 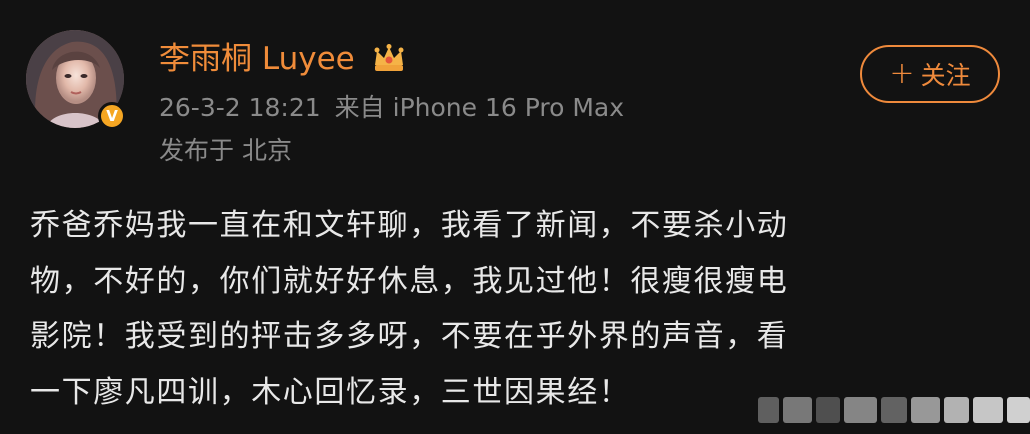 What do you see at coordinates (409, 336) in the screenshot?
I see `post-text-line: 影院！我受到的抨击多多呀，不要在乎外界的声音，看` at bounding box center [409, 336].